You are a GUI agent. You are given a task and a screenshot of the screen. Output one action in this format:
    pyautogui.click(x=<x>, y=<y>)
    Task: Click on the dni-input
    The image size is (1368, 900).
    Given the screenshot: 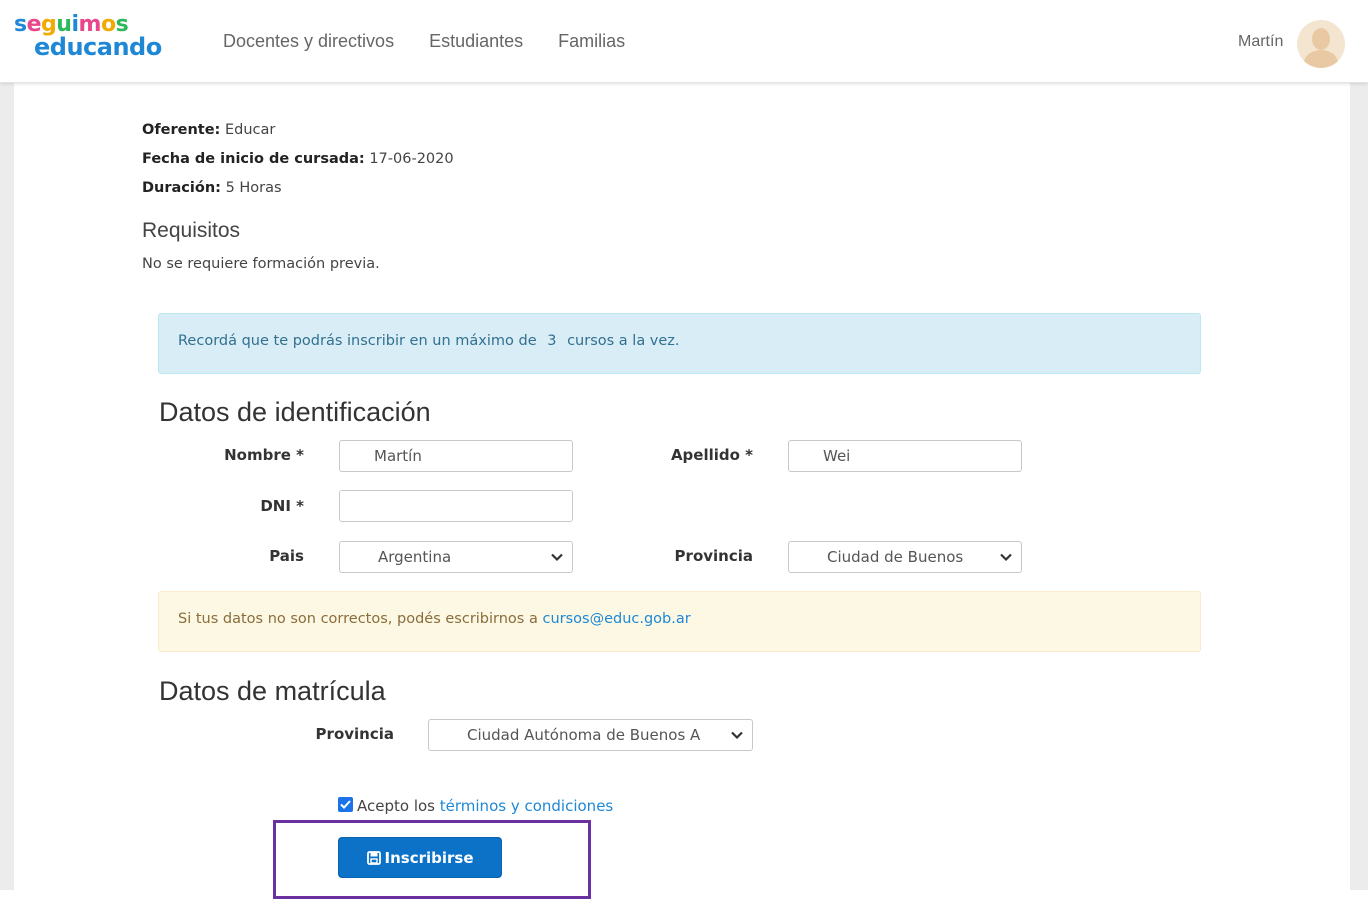 What is the action you would take?
    pyautogui.click(x=456, y=506)
    